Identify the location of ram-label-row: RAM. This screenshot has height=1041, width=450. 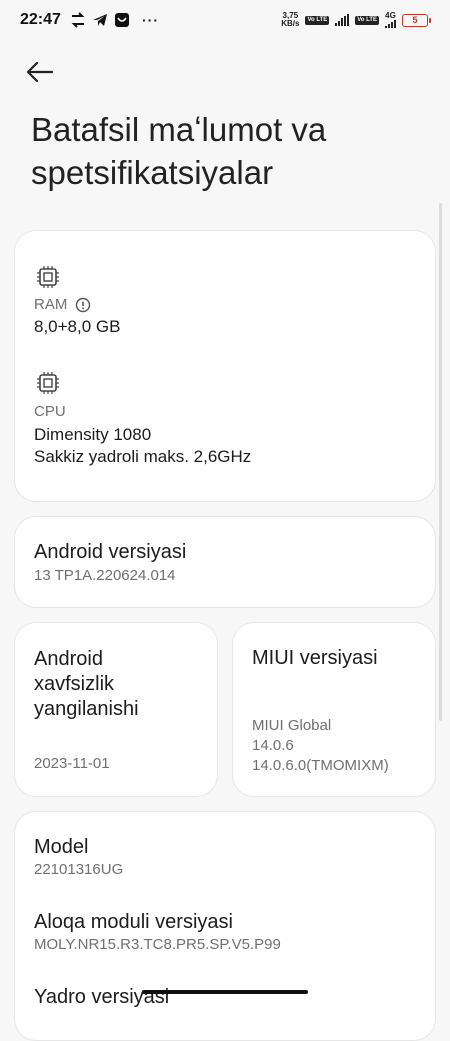
(62, 304).